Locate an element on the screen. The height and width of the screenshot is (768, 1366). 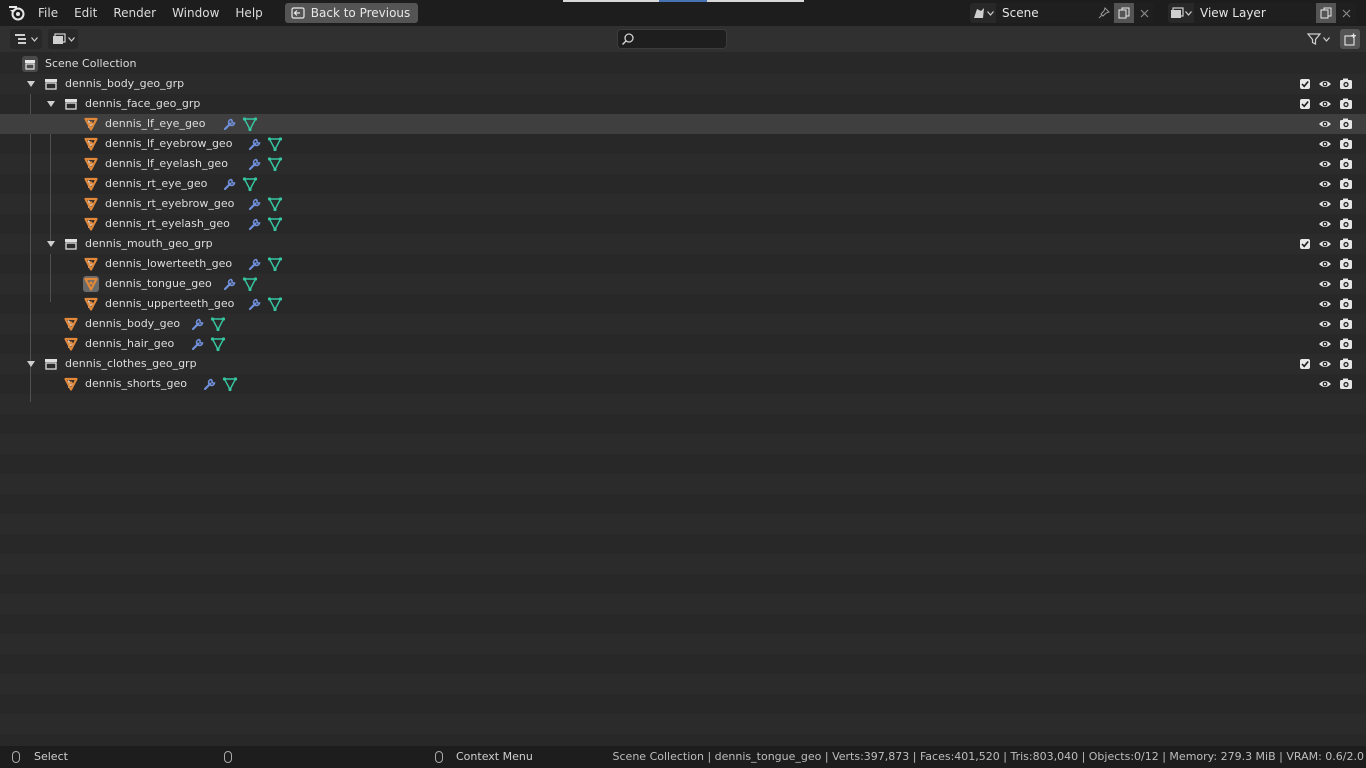
view-layer-name-field: View Layer is located at coordinates (1255, 13).